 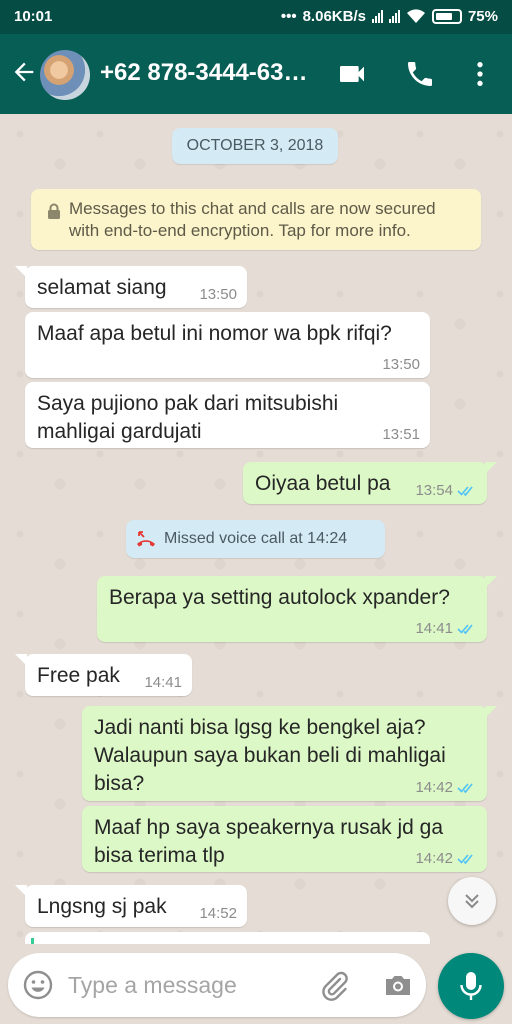 I want to click on incoming-message: Free pak 14:41, so click(x=103, y=675).